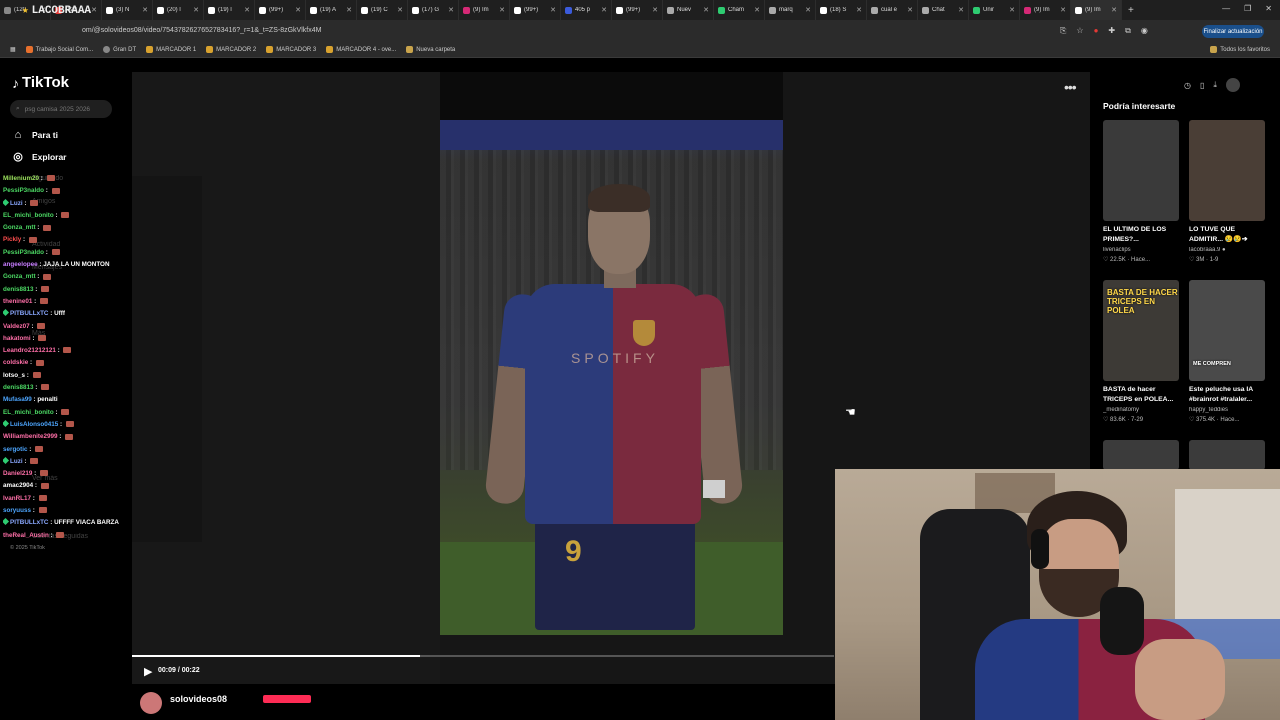 This screenshot has height=720, width=1280. I want to click on follow-button, so click(287, 699).